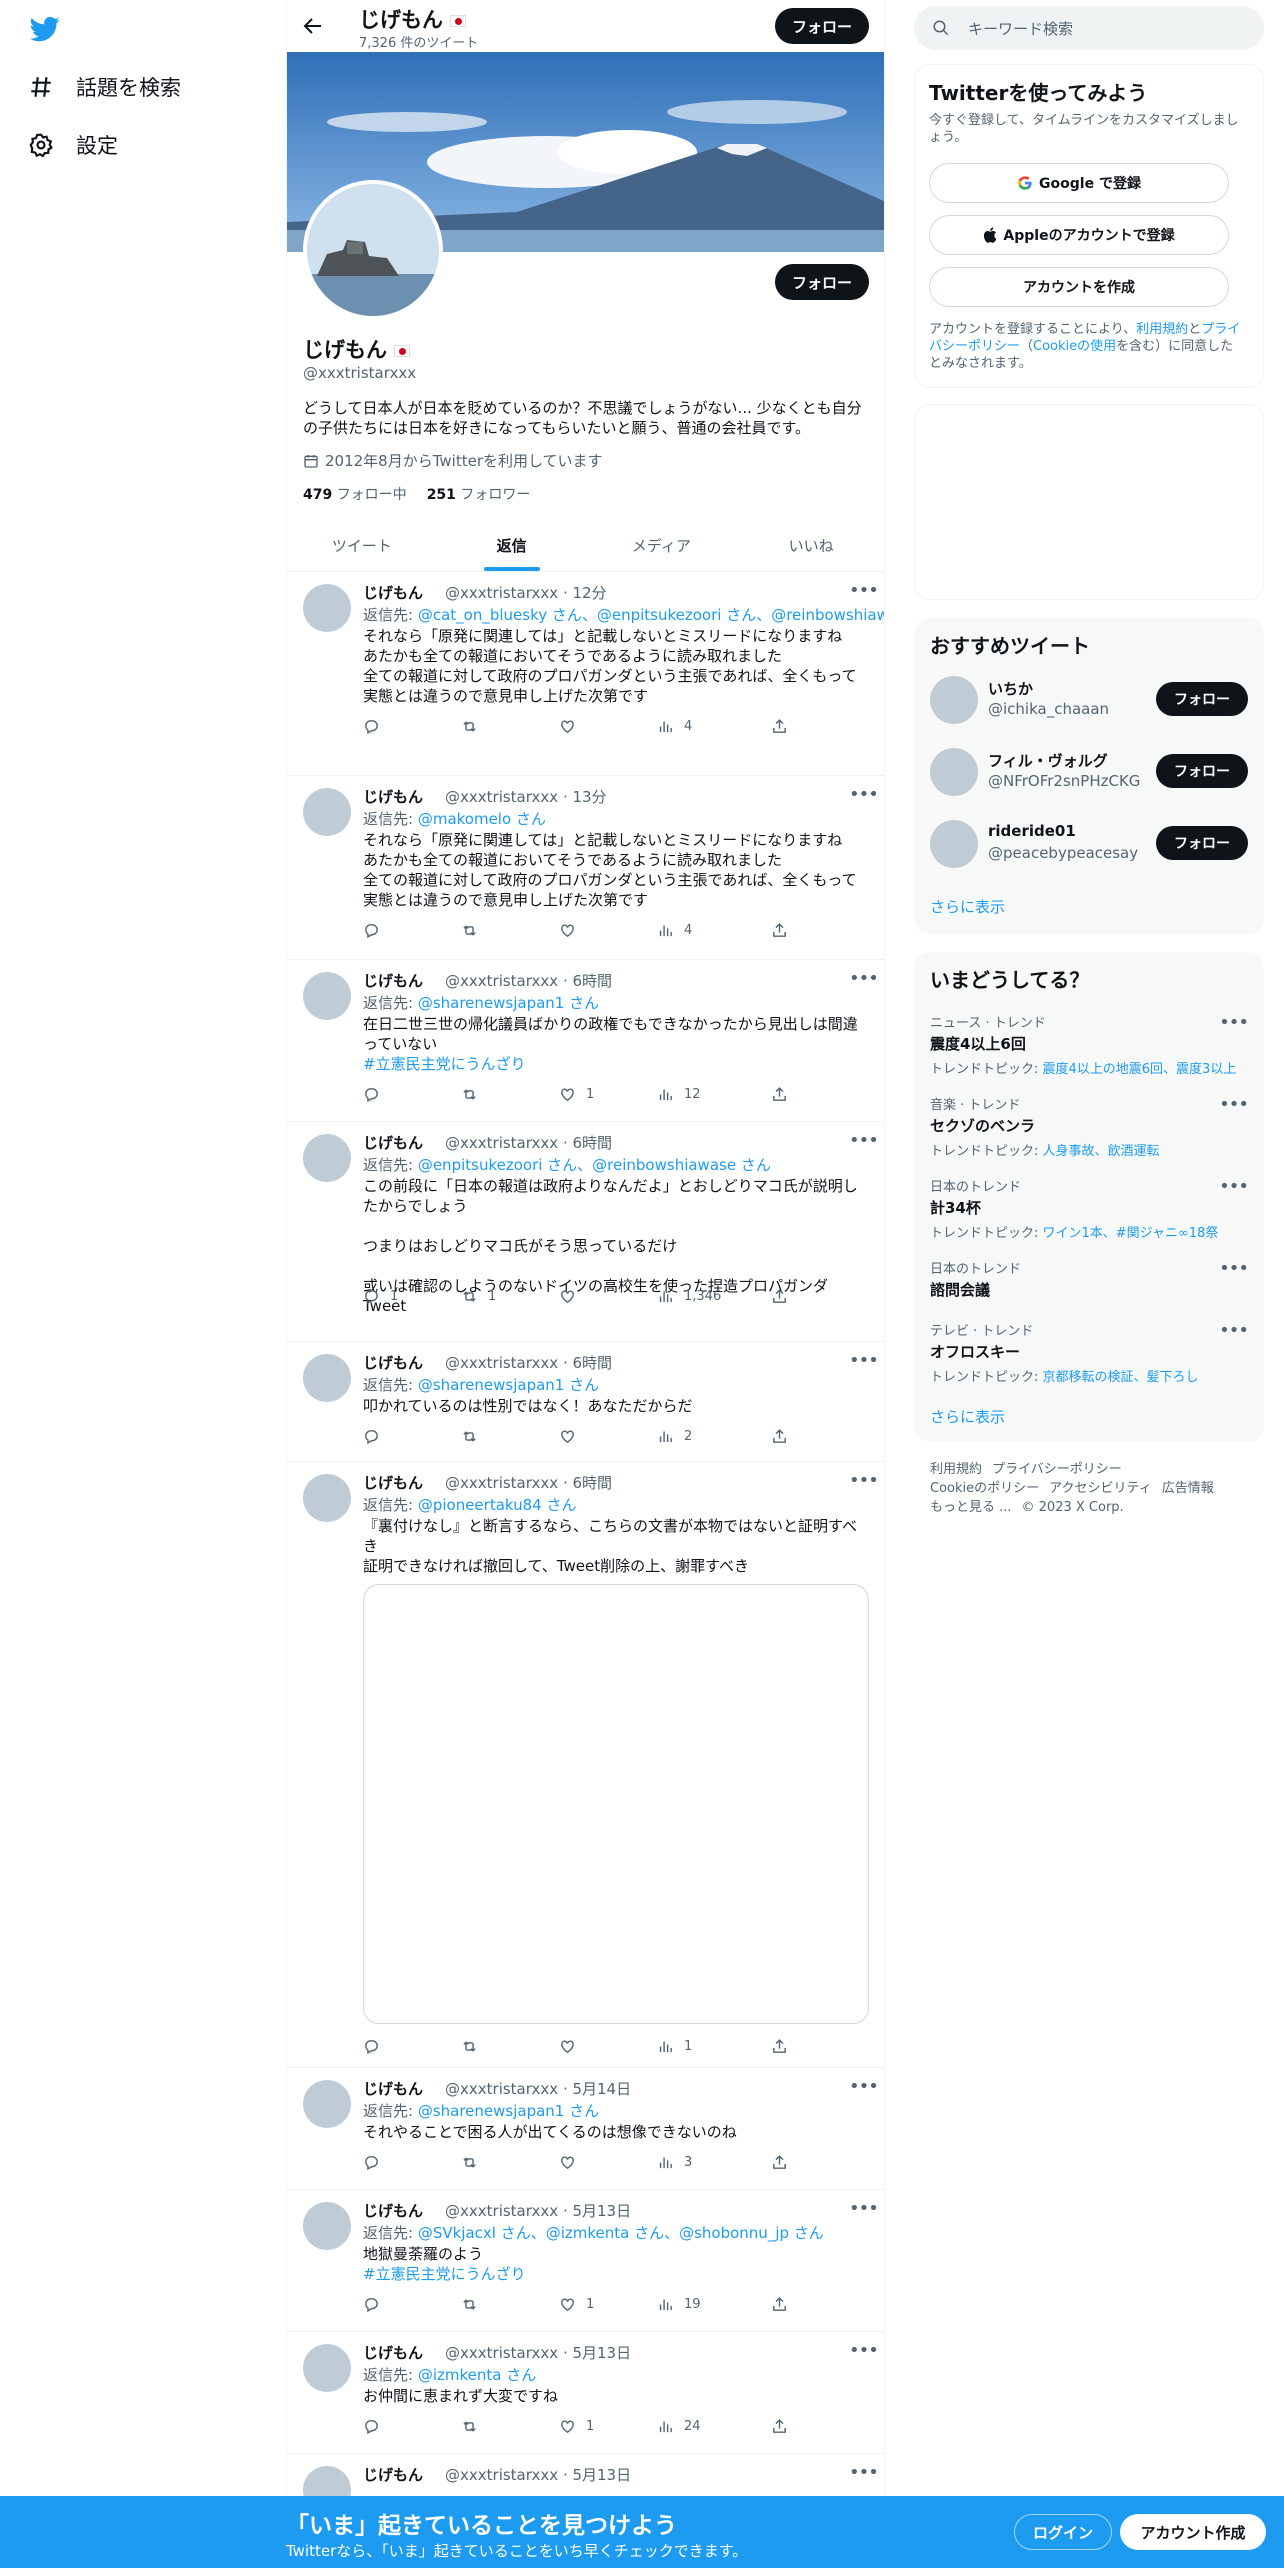 The height and width of the screenshot is (2568, 1284). What do you see at coordinates (594, 1165) in the screenshot?
I see `reply-to-users: @enpitsukezoori さん、@reinbowshiawase さん` at bounding box center [594, 1165].